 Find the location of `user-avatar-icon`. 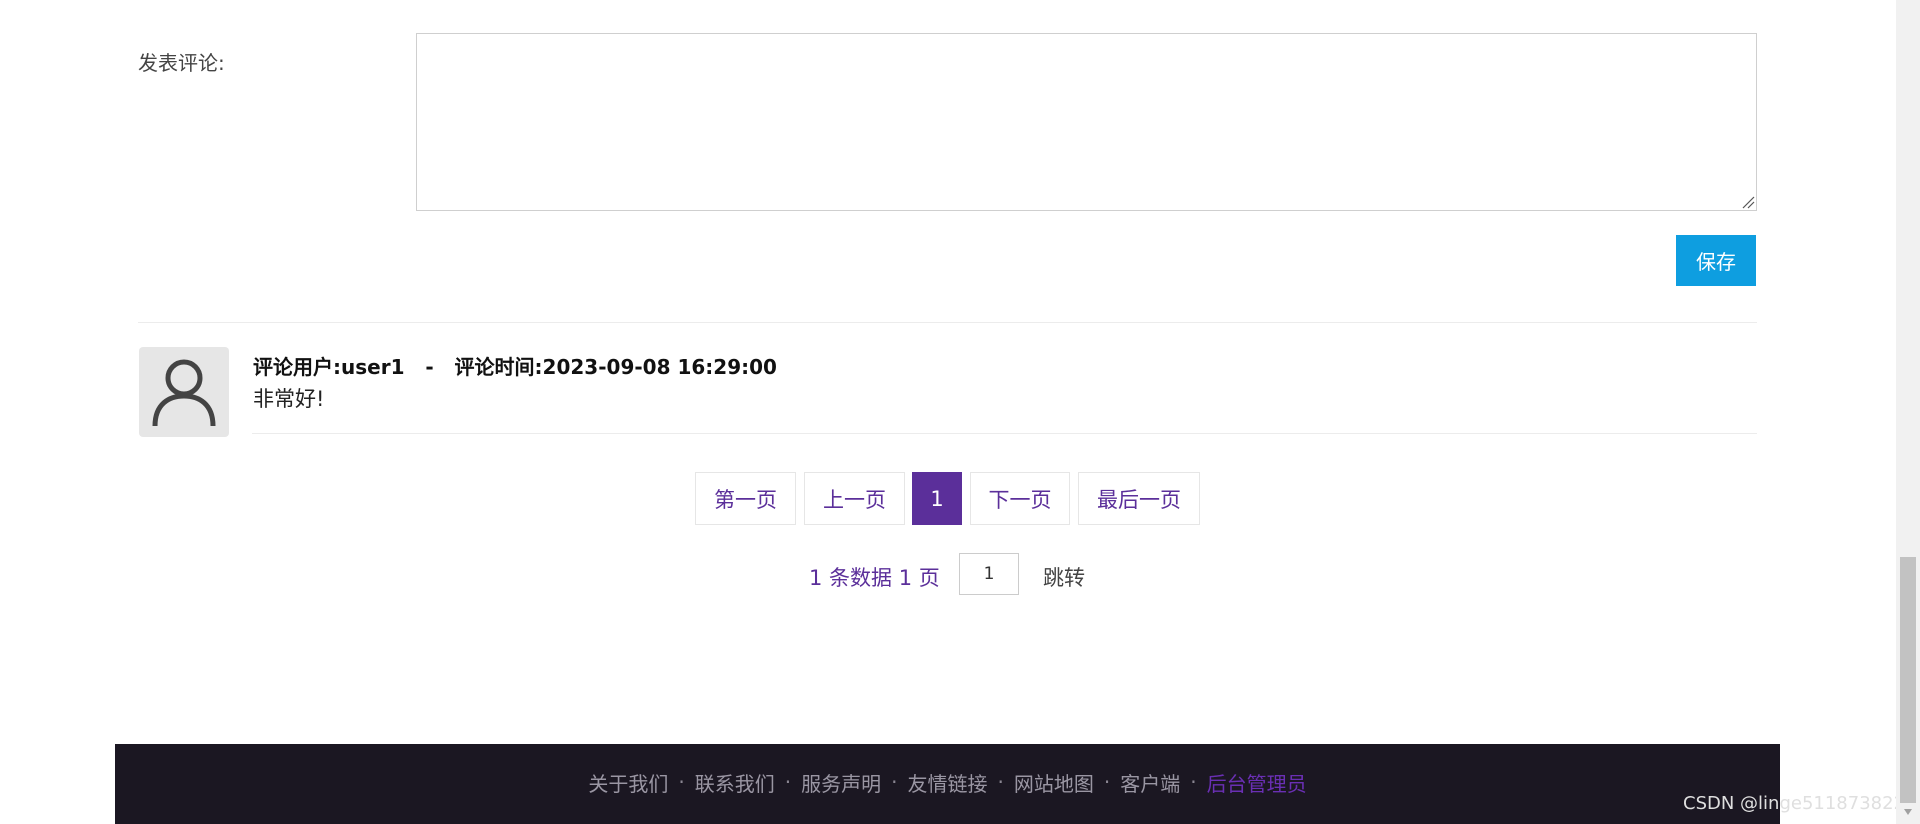

user-avatar-icon is located at coordinates (184, 393).